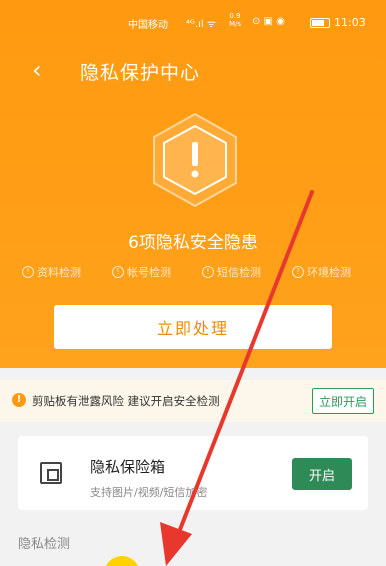 The height and width of the screenshot is (566, 386). Describe the element at coordinates (193, 327) in the screenshot. I see `handle-now-button: 立即处理` at that location.